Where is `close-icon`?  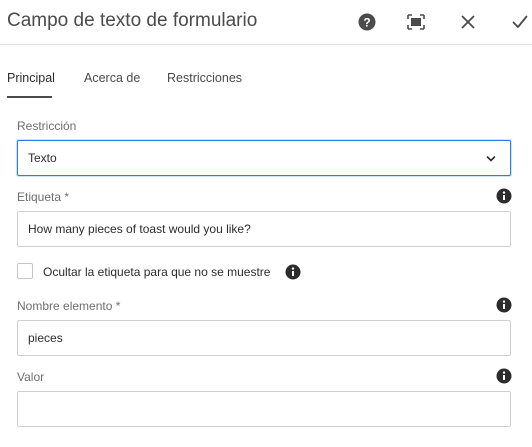
close-icon is located at coordinates (468, 22).